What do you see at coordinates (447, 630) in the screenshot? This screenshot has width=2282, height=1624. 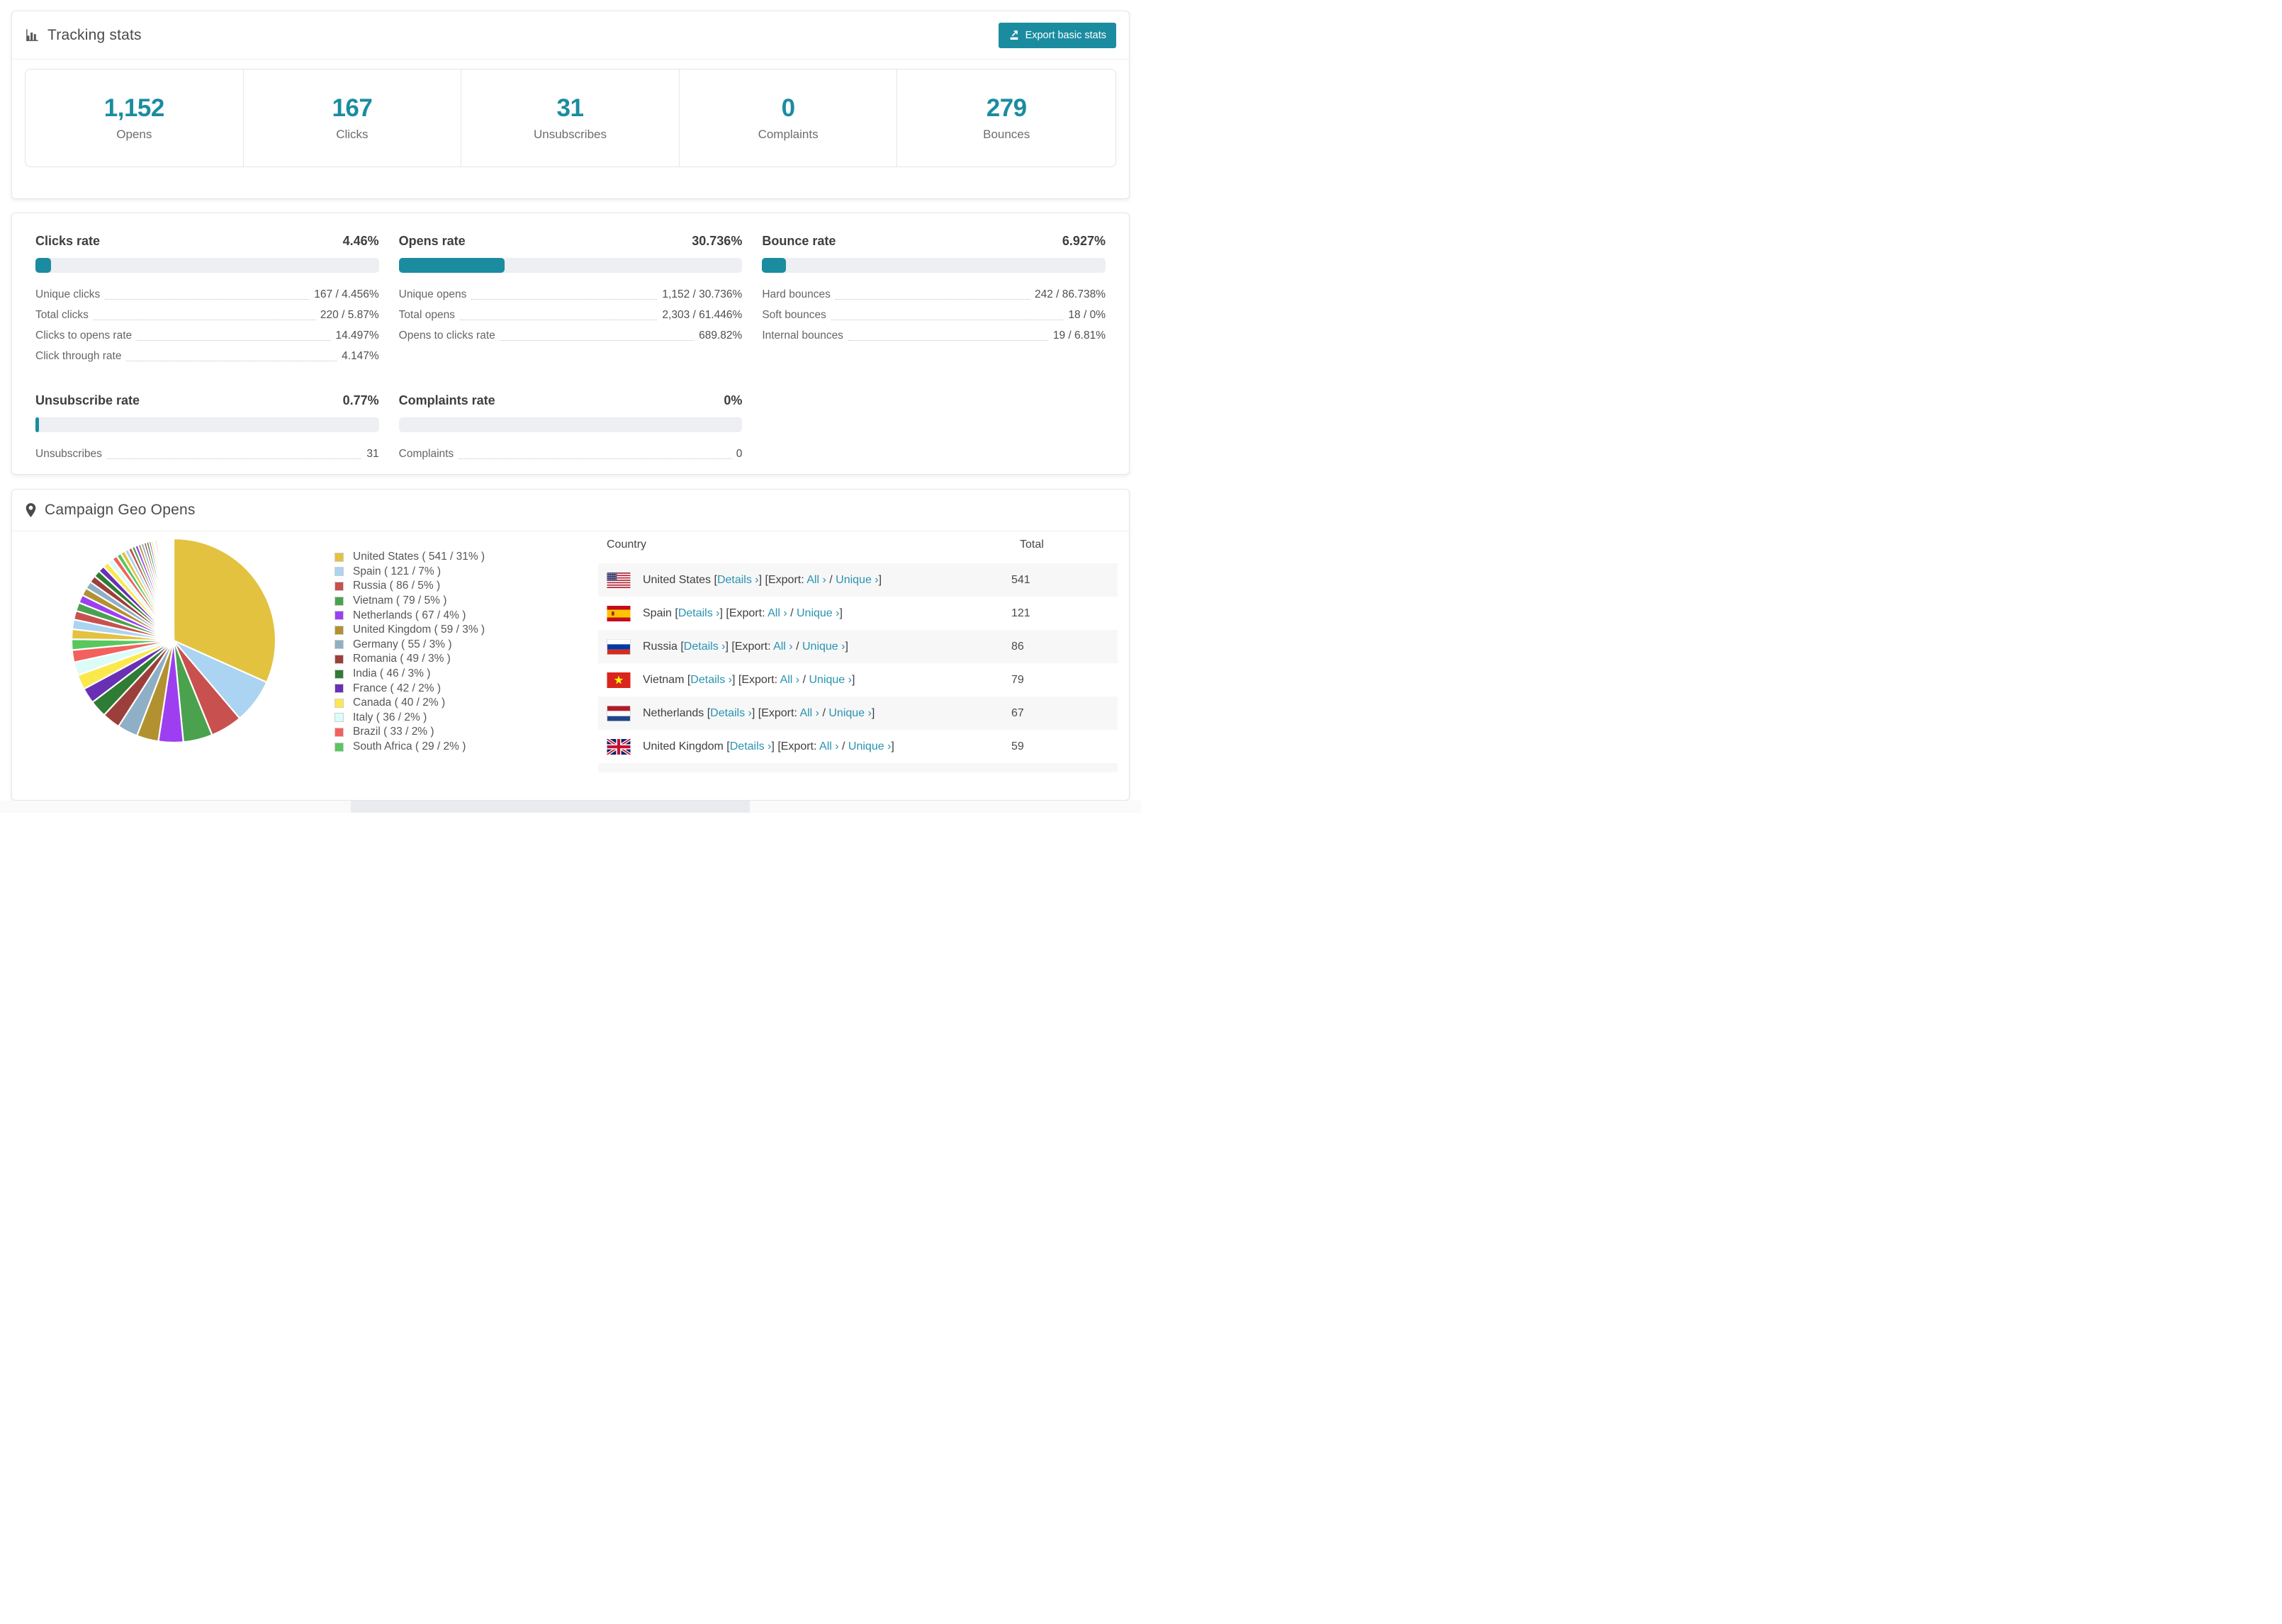 I see `legend-item-united-kingdom: United Kingdom ( 59 / 3% )` at bounding box center [447, 630].